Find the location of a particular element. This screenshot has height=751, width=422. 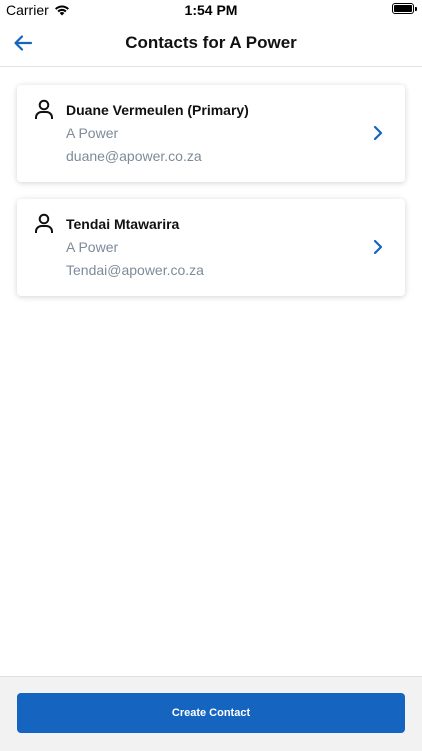

status-time: 1:54 PM is located at coordinates (211, 10).